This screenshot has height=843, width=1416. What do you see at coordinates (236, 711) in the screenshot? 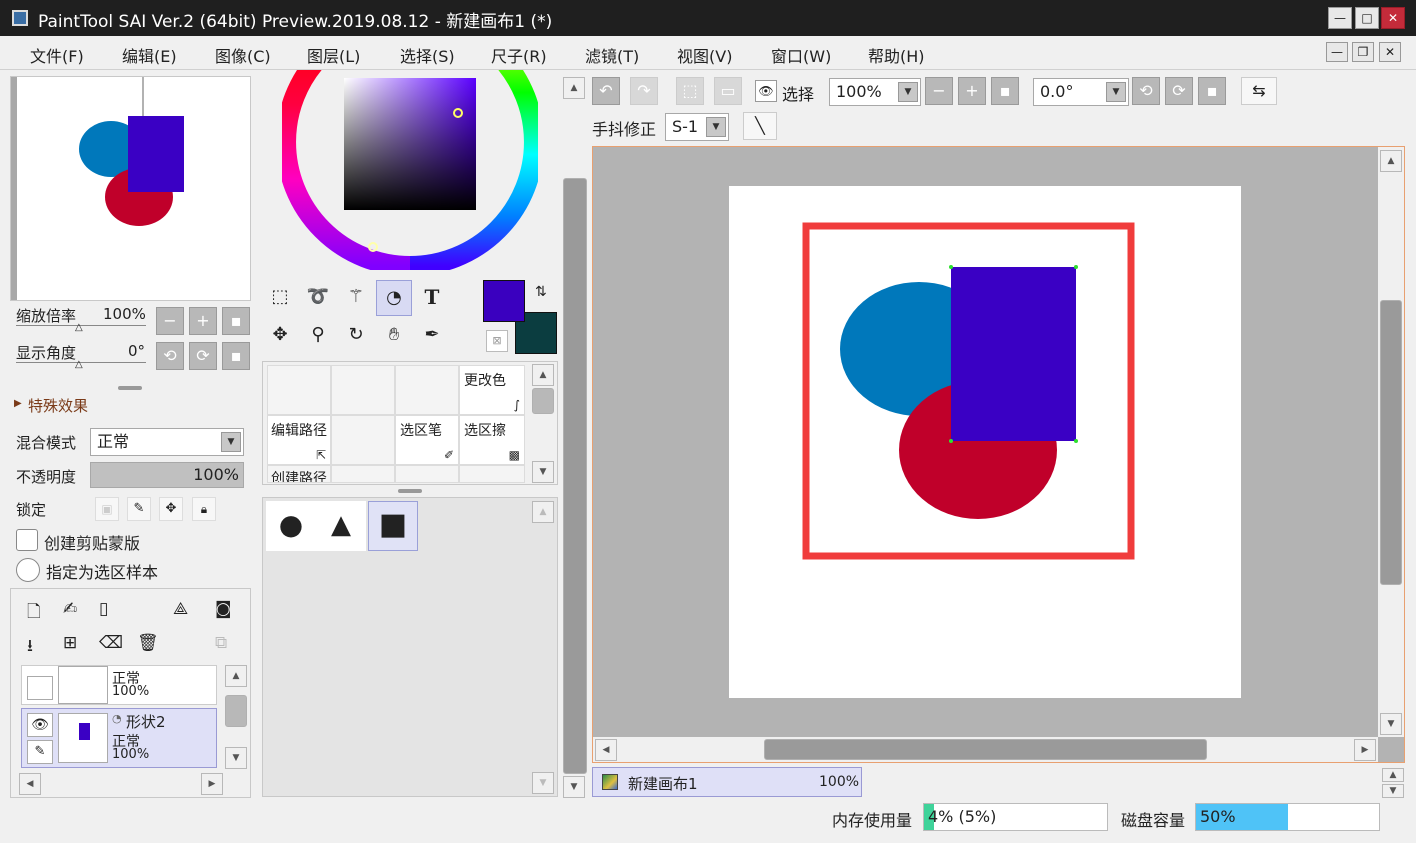
I see `layer-scroll-thumb` at bounding box center [236, 711].